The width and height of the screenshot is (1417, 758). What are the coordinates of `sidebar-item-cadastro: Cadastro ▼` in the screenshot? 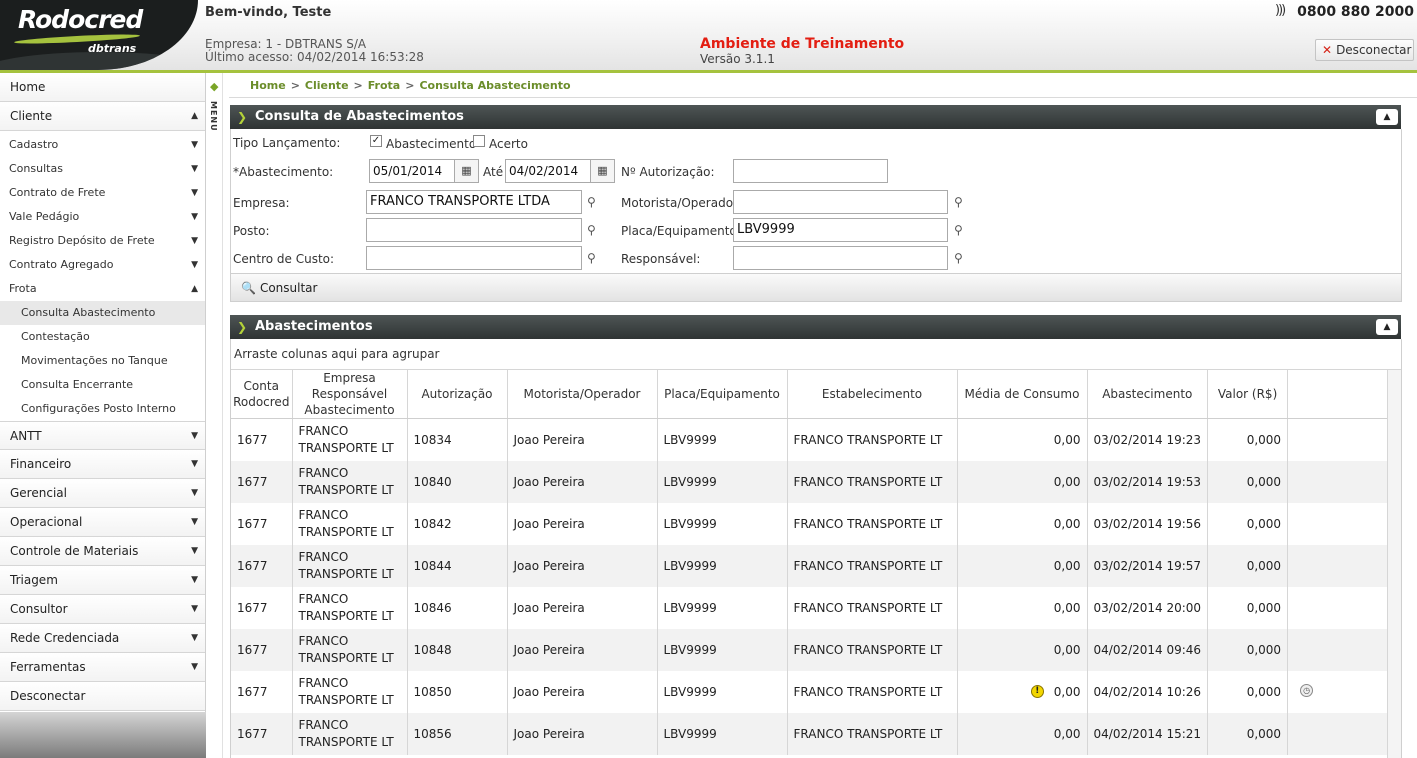 It's located at (102, 145).